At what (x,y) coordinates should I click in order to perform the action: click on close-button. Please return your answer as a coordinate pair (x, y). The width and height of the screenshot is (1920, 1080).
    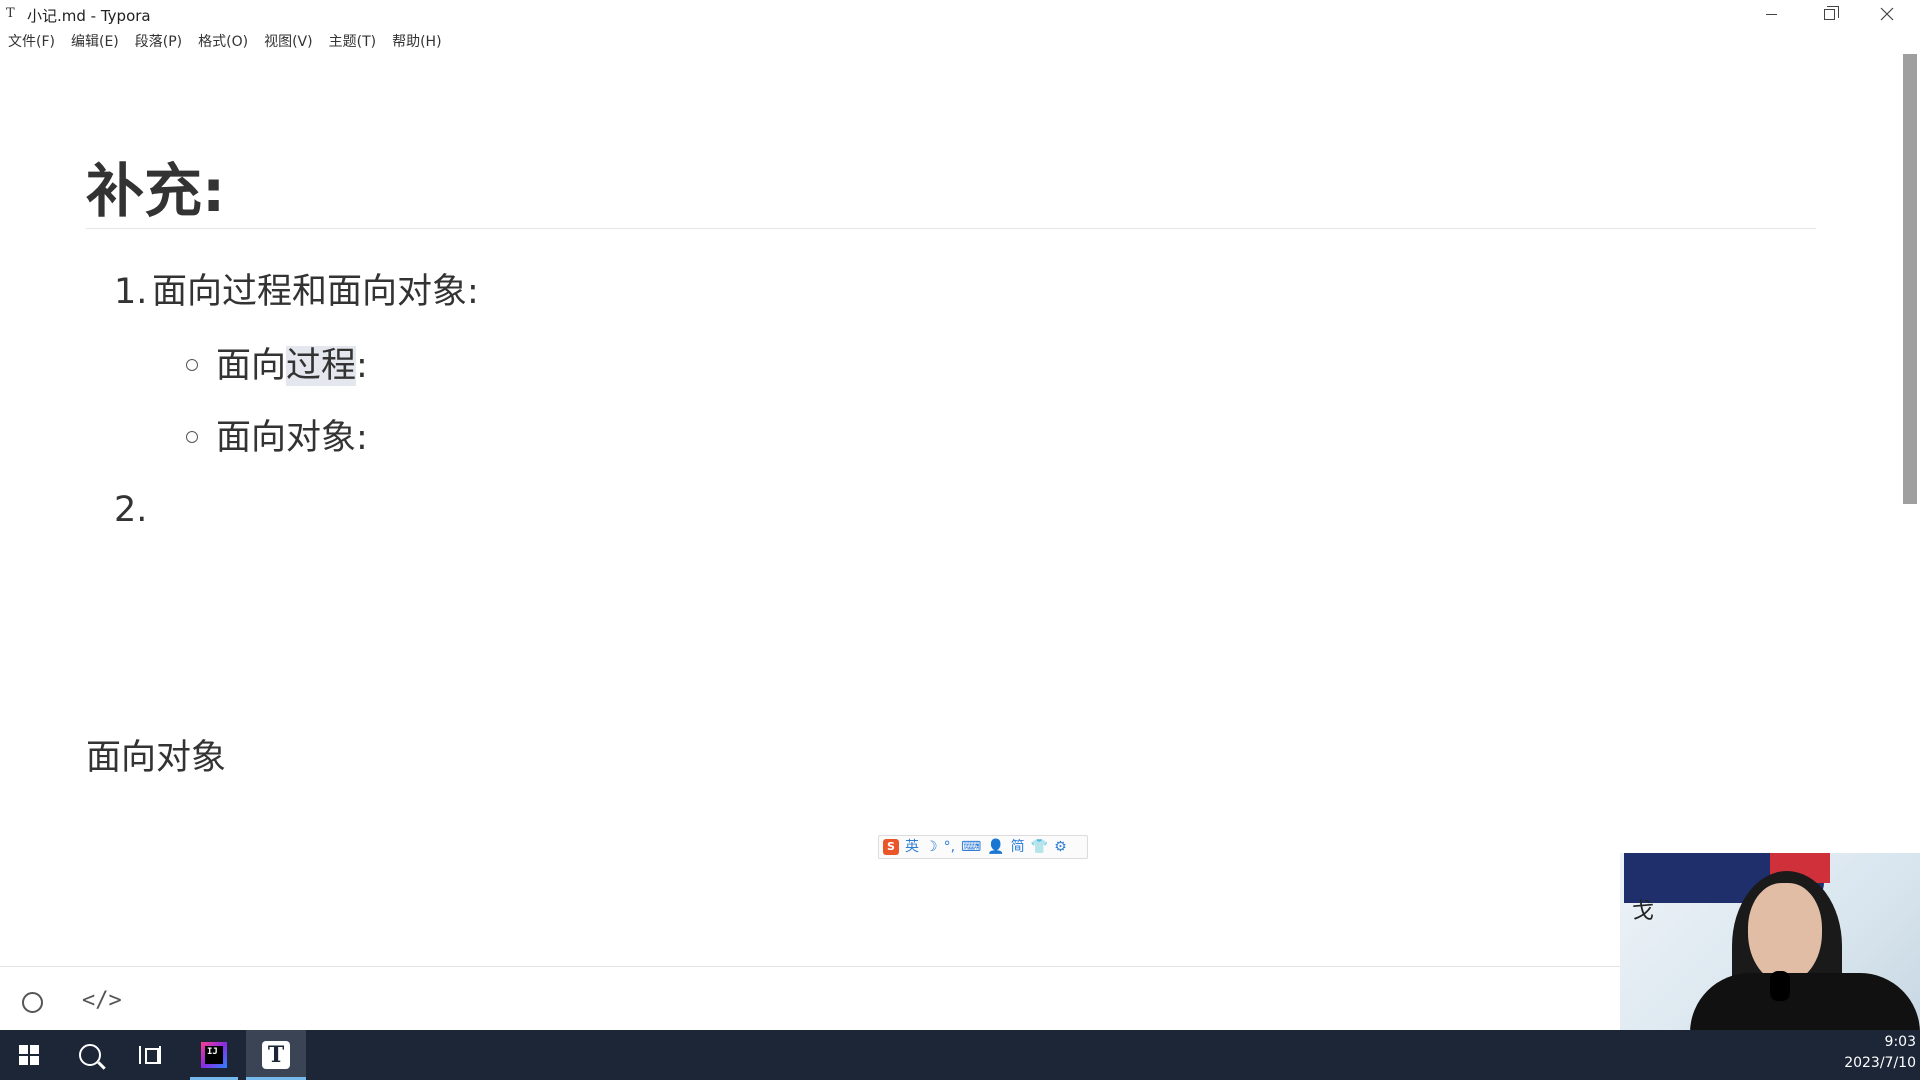
    Looking at the image, I should click on (1887, 14).